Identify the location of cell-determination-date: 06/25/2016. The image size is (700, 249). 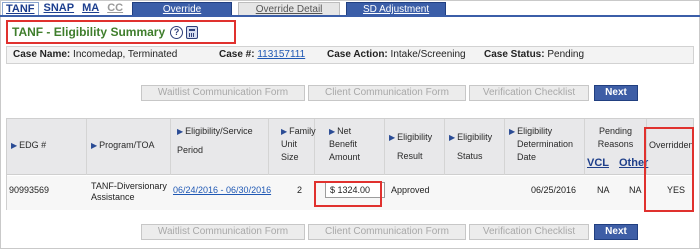
(554, 190).